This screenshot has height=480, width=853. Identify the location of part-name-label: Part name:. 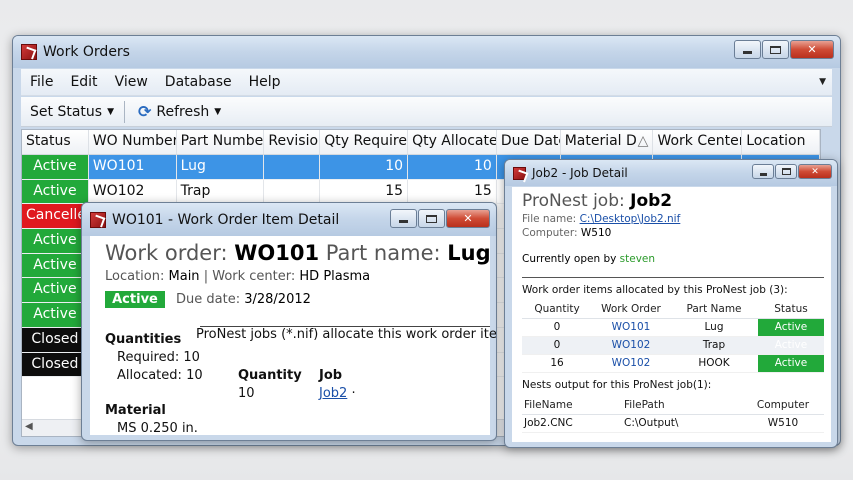
(383, 253).